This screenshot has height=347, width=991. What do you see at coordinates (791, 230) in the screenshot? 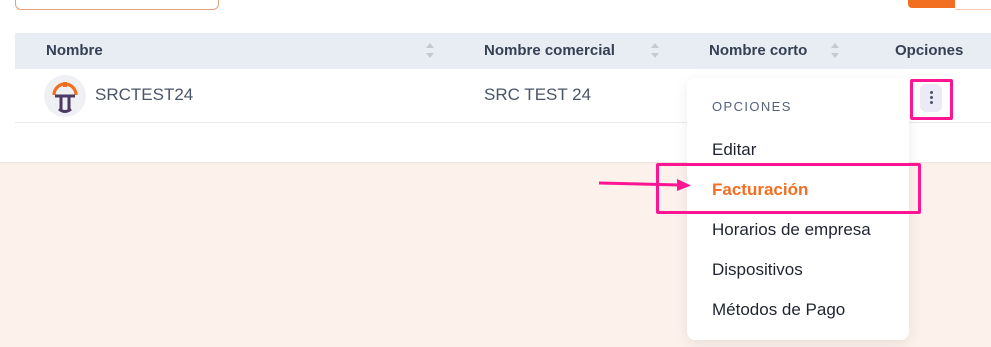
I see `menu-item-horarios-de-empresa: Horarios de empresa` at bounding box center [791, 230].